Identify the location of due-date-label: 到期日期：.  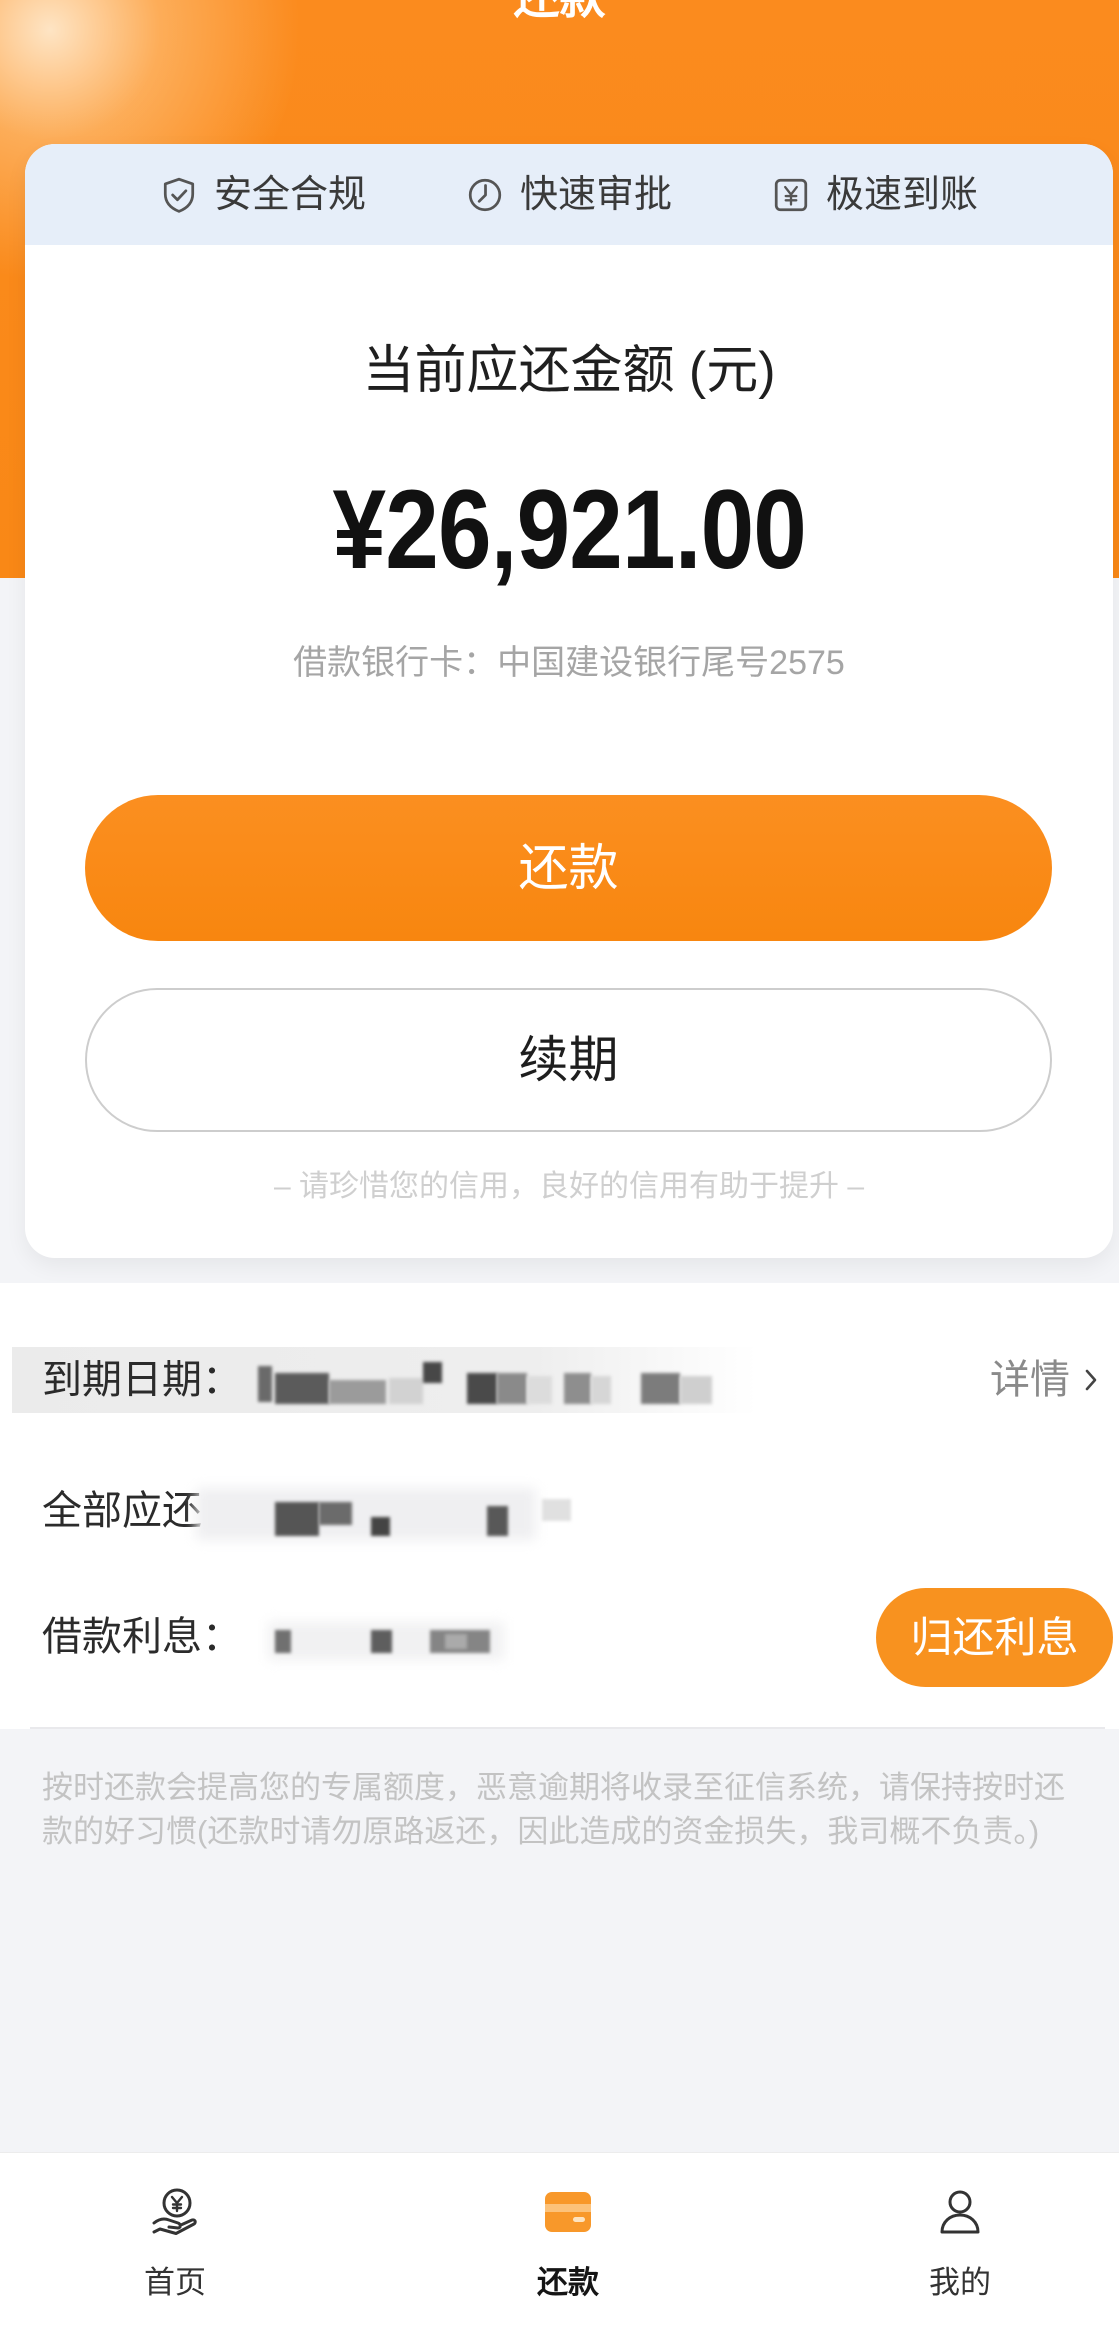
(142, 1380).